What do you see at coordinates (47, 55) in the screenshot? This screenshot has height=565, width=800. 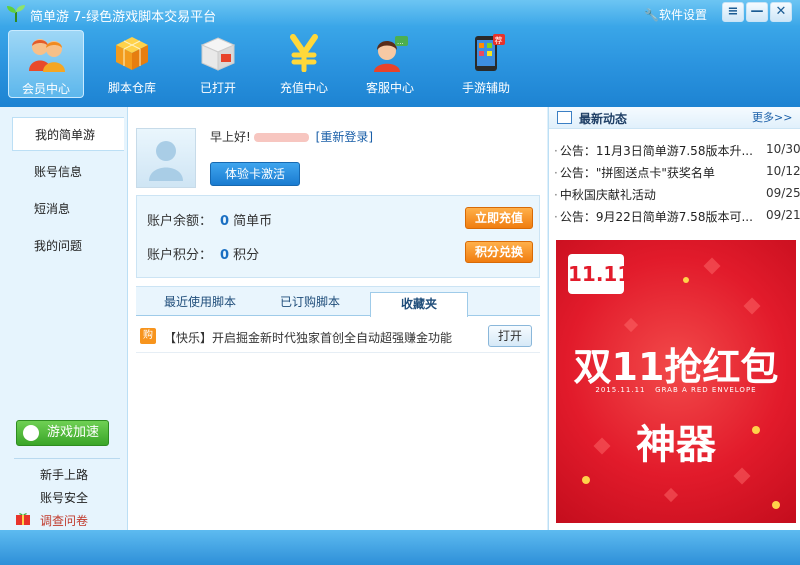 I see `member-icon` at bounding box center [47, 55].